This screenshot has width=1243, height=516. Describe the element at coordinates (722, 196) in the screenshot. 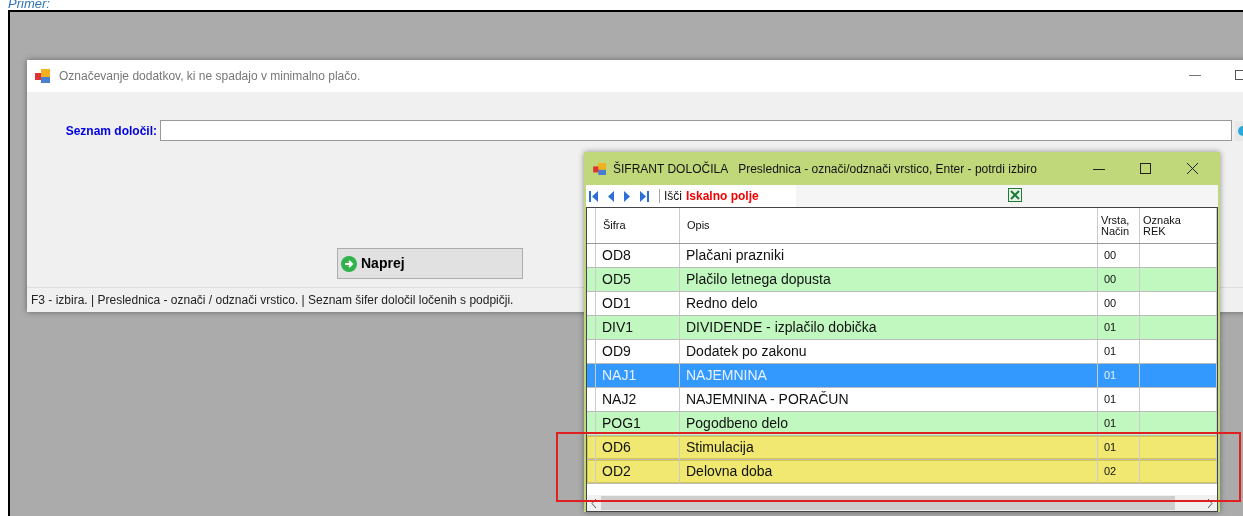

I see `search-field: Iskalno polje` at that location.